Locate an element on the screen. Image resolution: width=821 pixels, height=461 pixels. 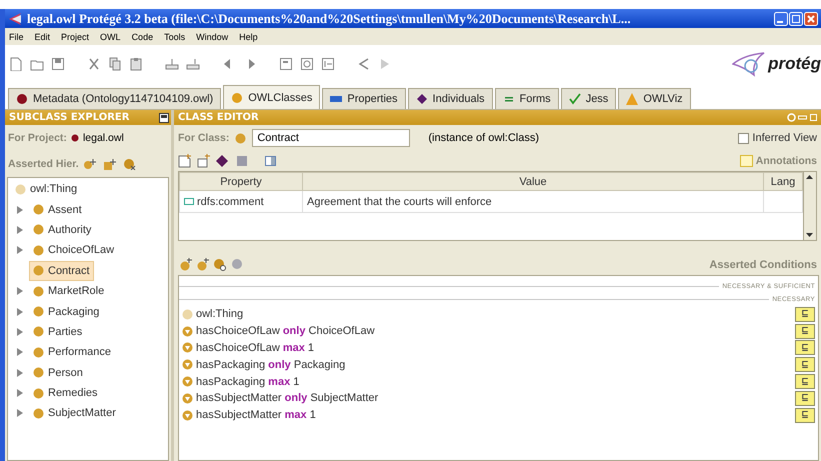
delete-condition-icon is located at coordinates (237, 264).